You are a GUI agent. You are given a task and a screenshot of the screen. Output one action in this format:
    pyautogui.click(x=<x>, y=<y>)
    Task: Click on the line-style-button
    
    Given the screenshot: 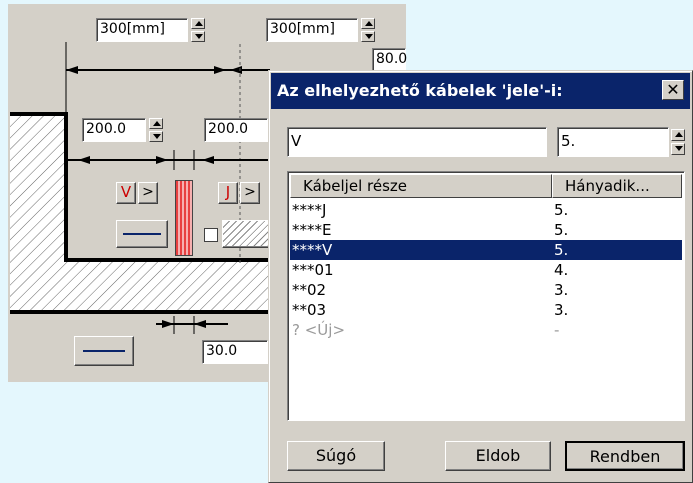 What is the action you would take?
    pyautogui.click(x=142, y=234)
    